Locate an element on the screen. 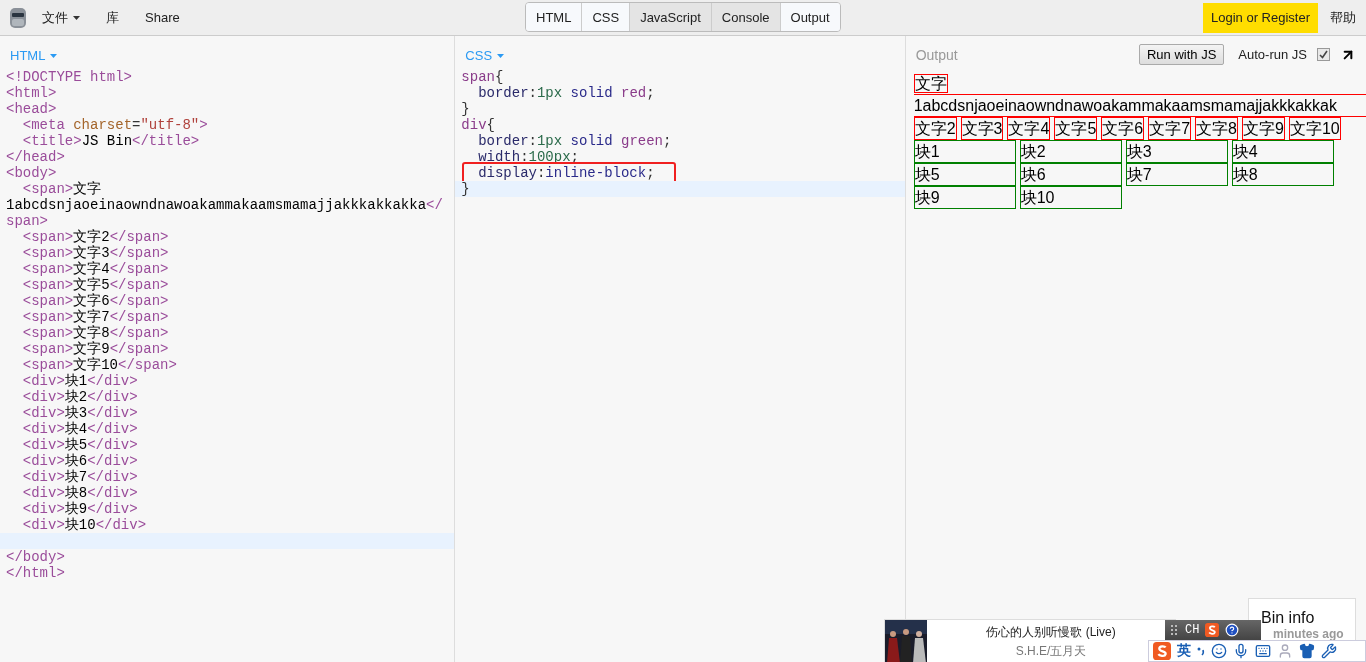  bin-info-title: Bin info is located at coordinates (1288, 618).